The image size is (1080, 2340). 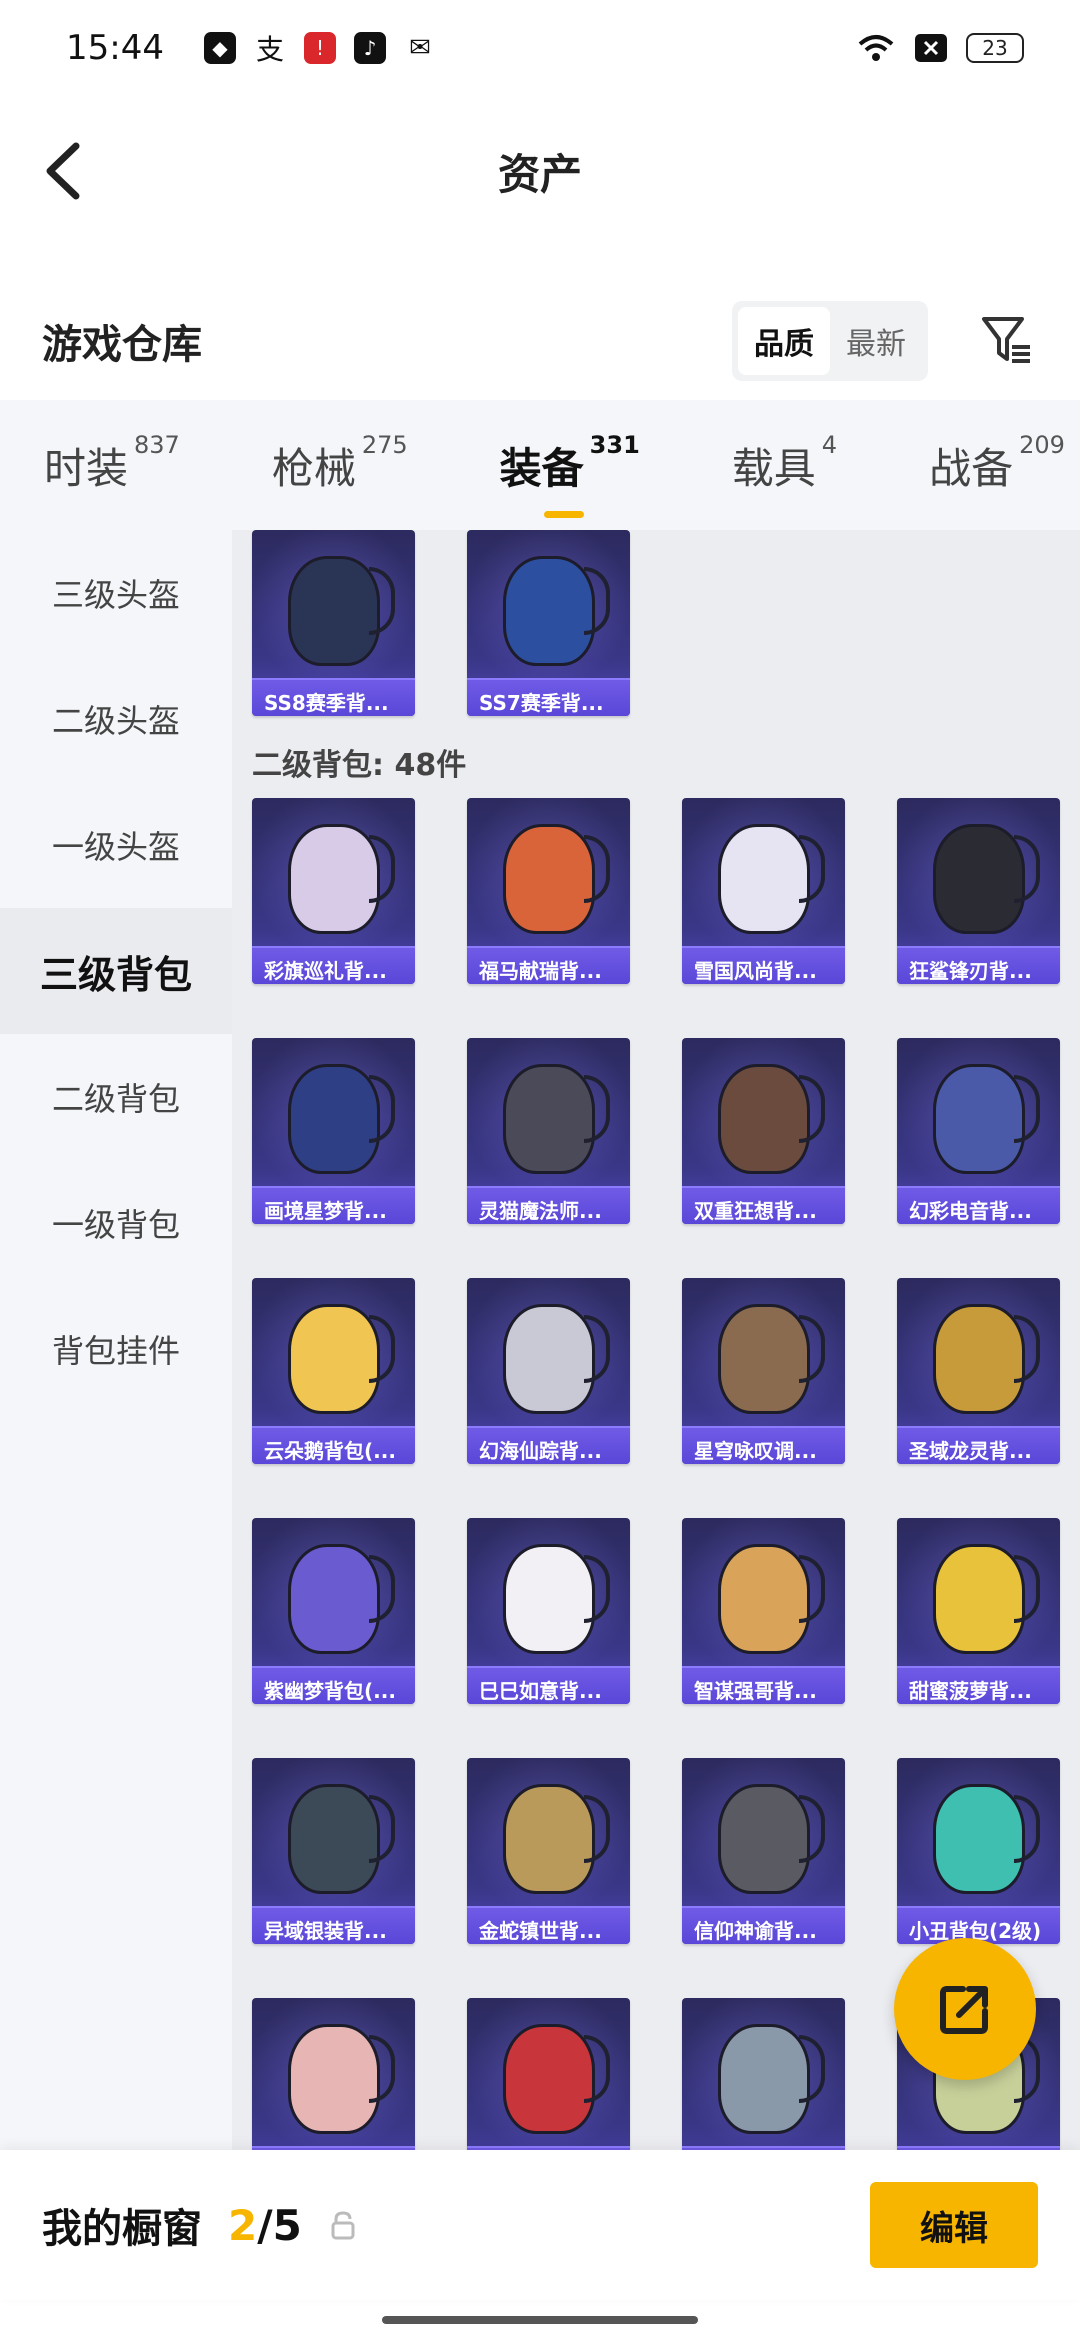 I want to click on group-label: 二级背包: 48件, so click(x=359, y=765).